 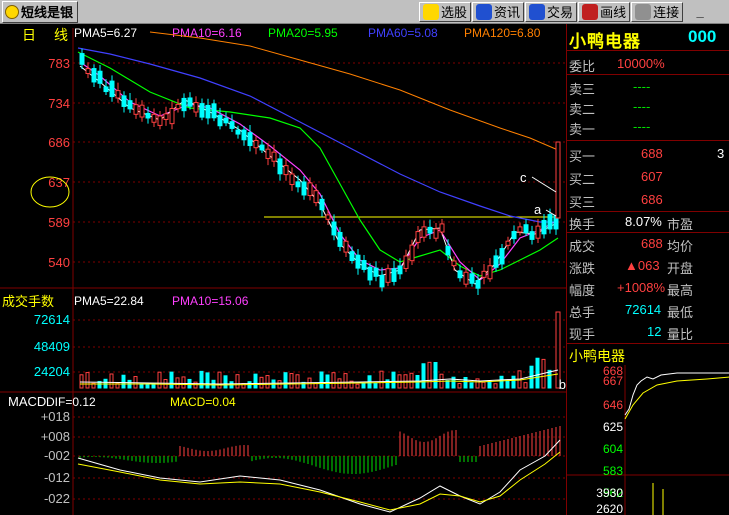 I want to click on stock-code: 000, so click(x=702, y=36).